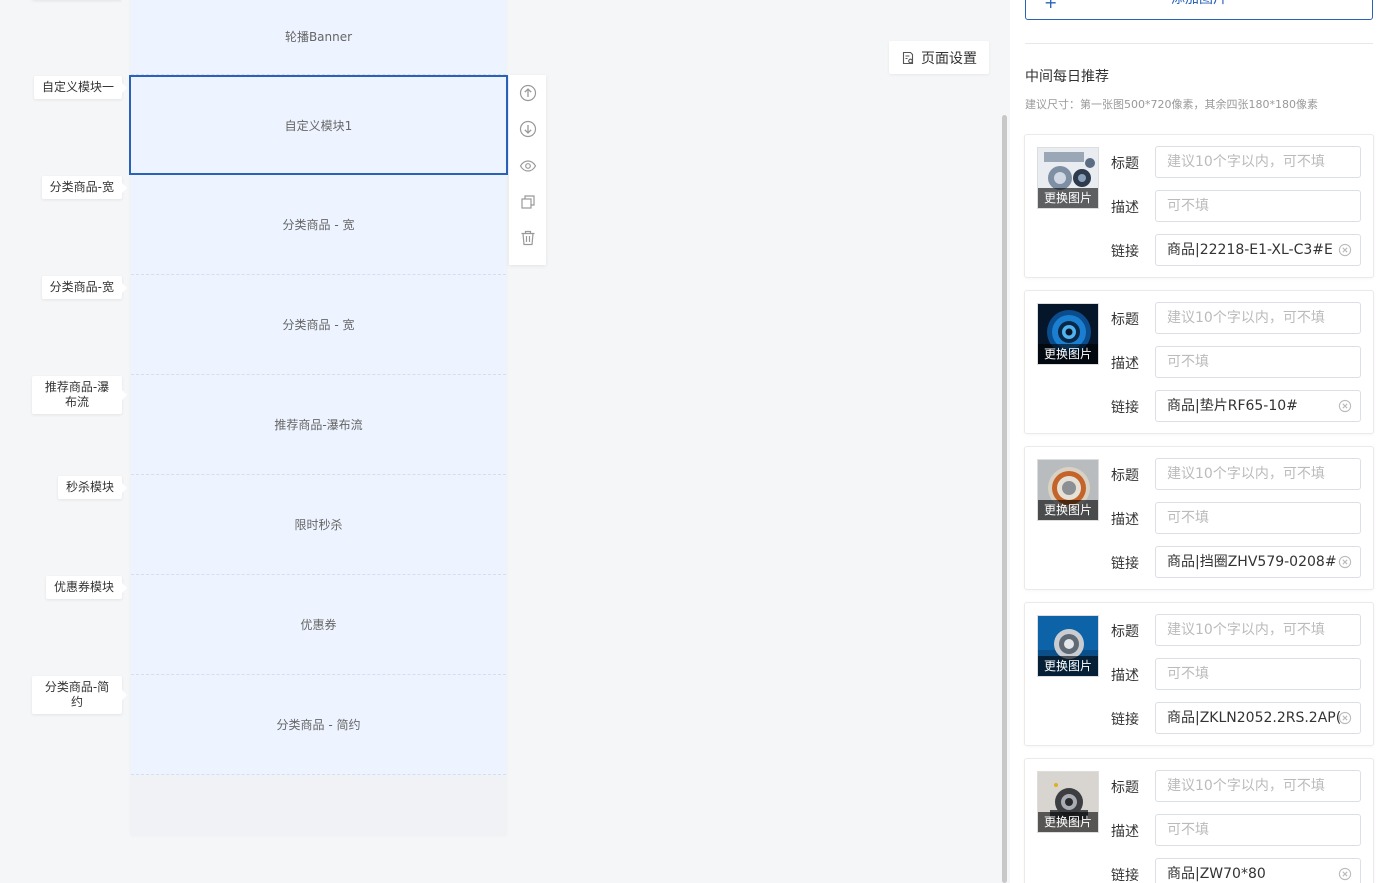 This screenshot has height=883, width=1386. What do you see at coordinates (1051, 6) in the screenshot?
I see `plus-icon: +` at bounding box center [1051, 6].